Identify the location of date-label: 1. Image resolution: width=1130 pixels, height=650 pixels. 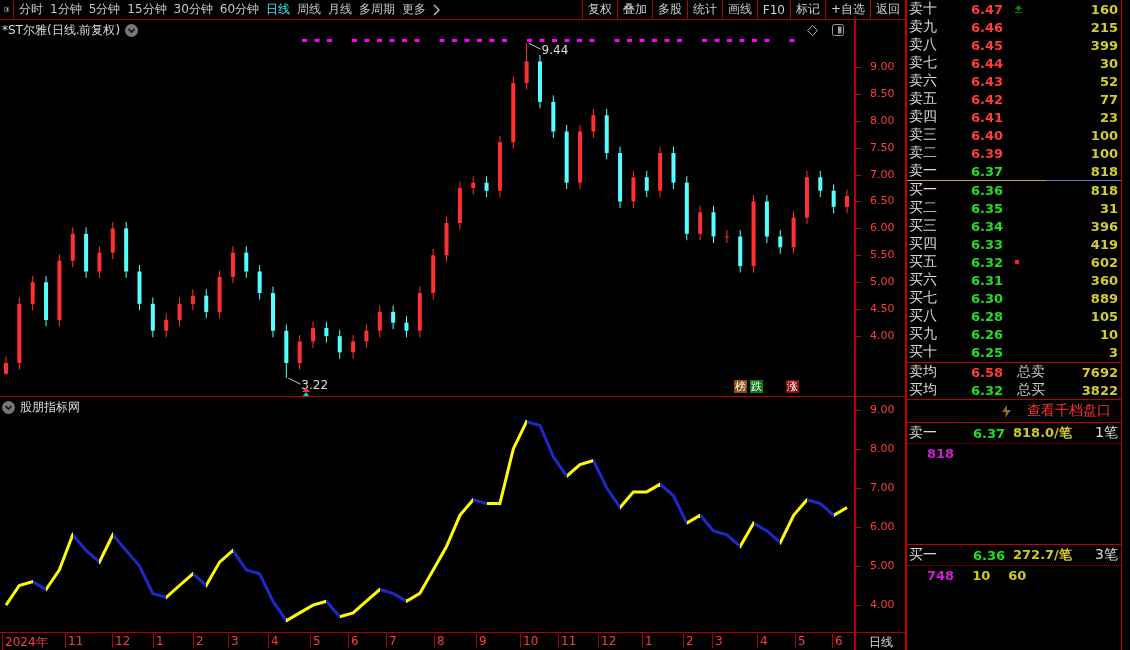
(158, 641).